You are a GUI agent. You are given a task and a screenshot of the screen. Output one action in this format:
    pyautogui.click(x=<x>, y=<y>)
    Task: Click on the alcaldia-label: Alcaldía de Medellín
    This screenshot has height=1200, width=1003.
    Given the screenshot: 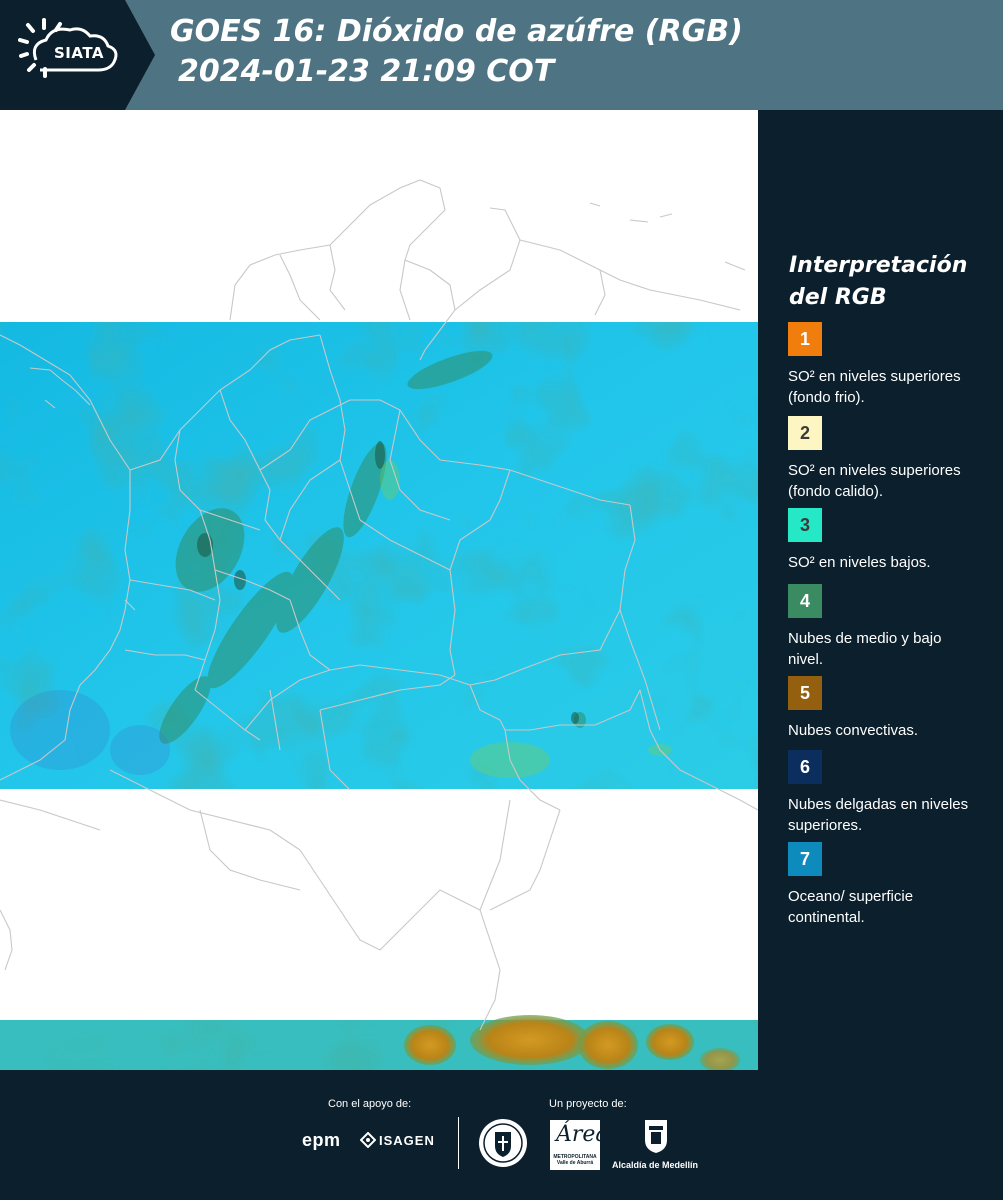 What is the action you would take?
    pyautogui.click(x=655, y=1165)
    